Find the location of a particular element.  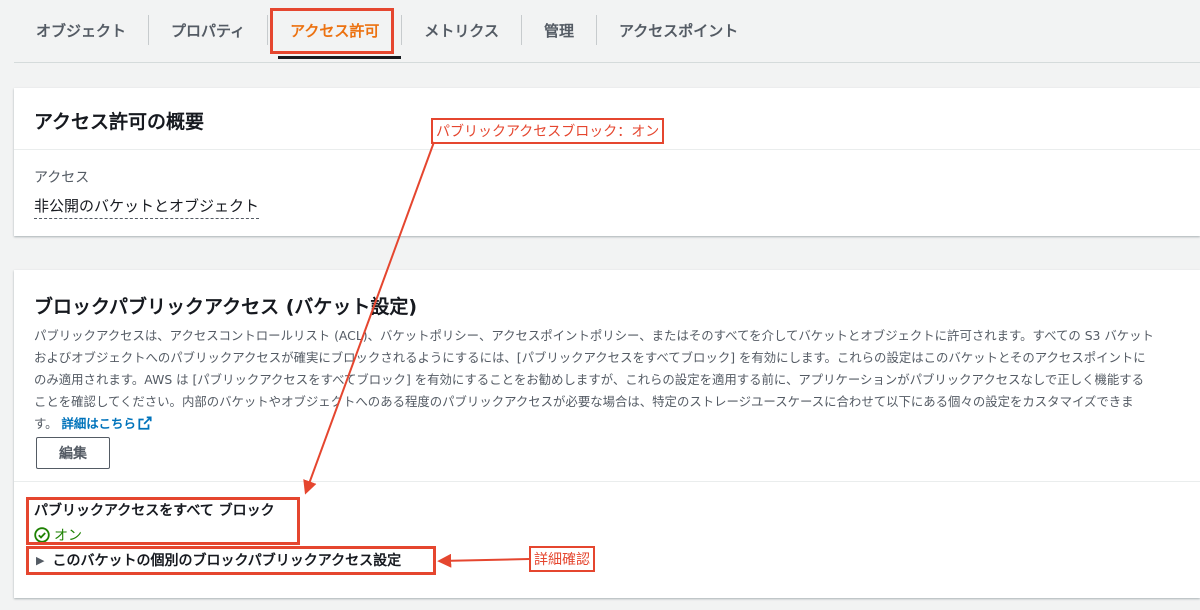

panel-title: ブロックパブリックアクセス (バケット設定) is located at coordinates (226, 307).